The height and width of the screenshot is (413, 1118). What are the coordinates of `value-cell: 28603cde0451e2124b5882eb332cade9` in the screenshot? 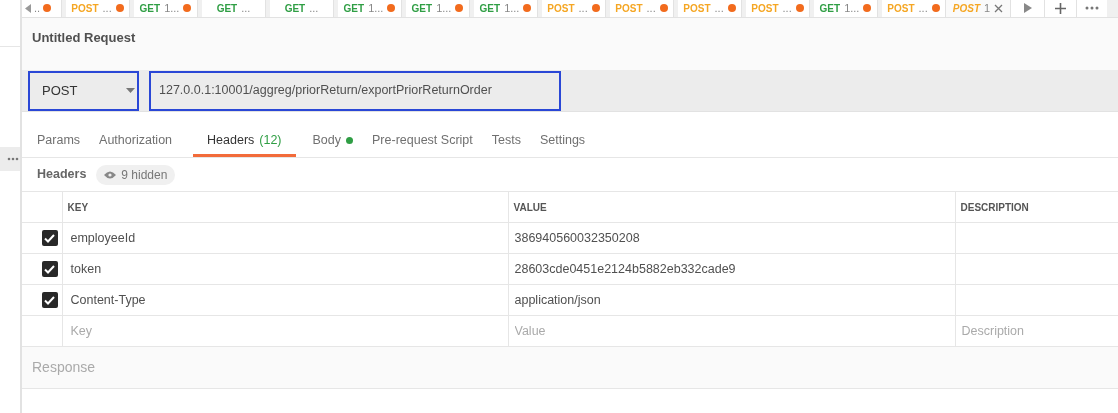 It's located at (731, 269).